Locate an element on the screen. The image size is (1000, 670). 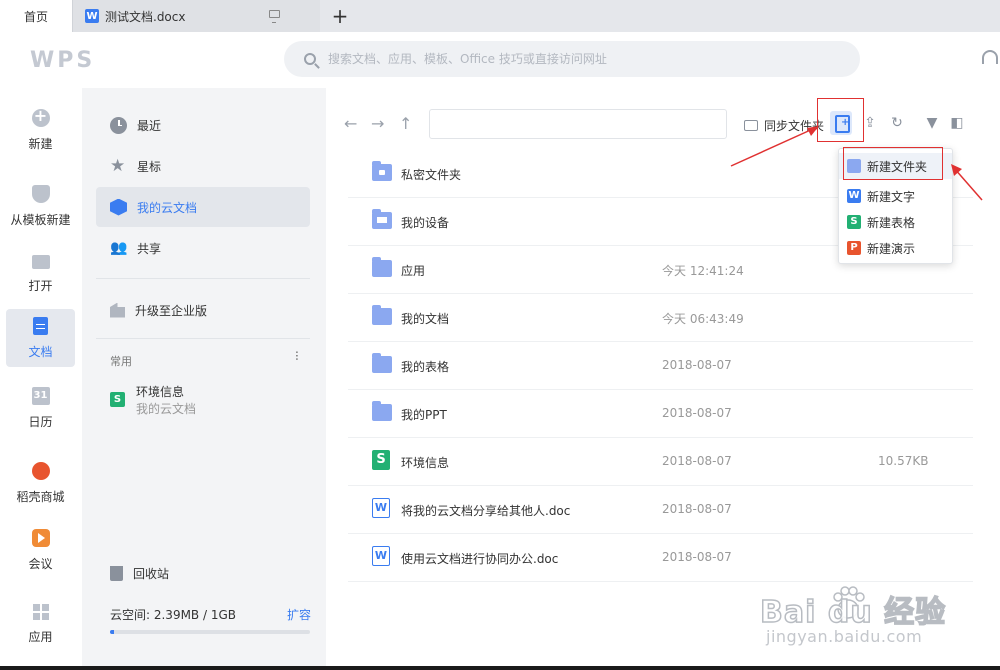
apps-icon is located at coordinates (40, 611).